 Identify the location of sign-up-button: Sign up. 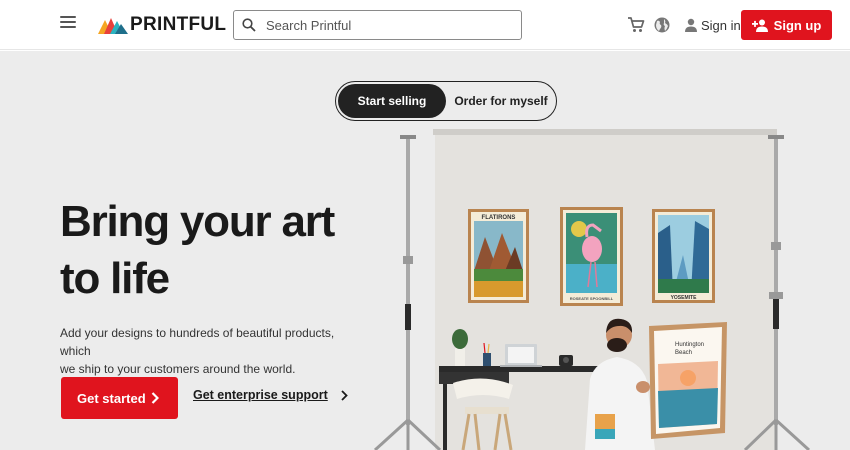
(786, 25).